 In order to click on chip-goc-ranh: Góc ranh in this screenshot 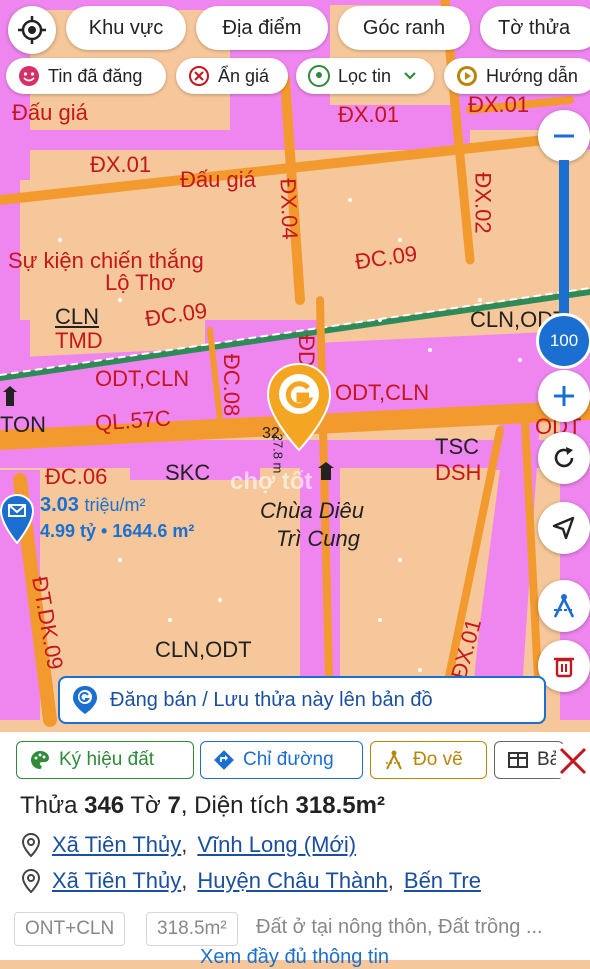, I will do `click(404, 28)`.